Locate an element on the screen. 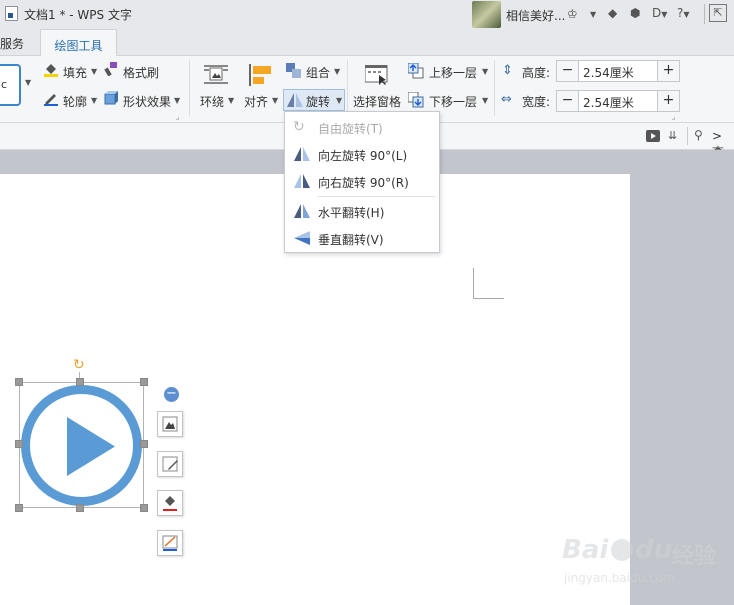  play-icon is located at coordinates (653, 136).